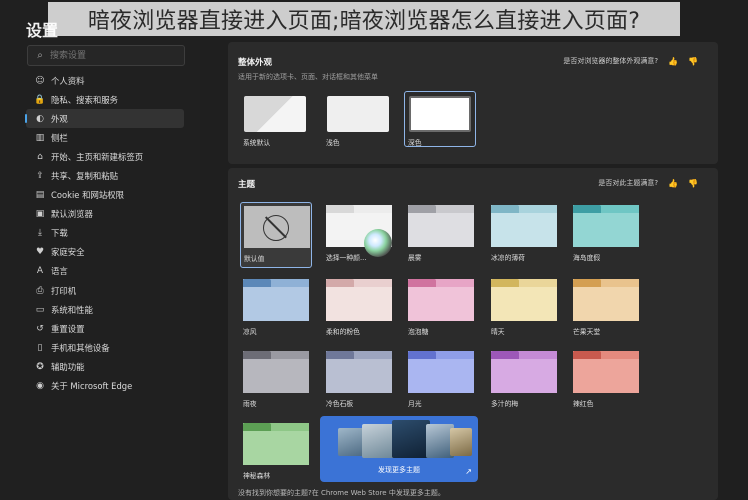 The image size is (748, 500). What do you see at coordinates (40, 366) in the screenshot?
I see `accessibility-icon: ✪` at bounding box center [40, 366].